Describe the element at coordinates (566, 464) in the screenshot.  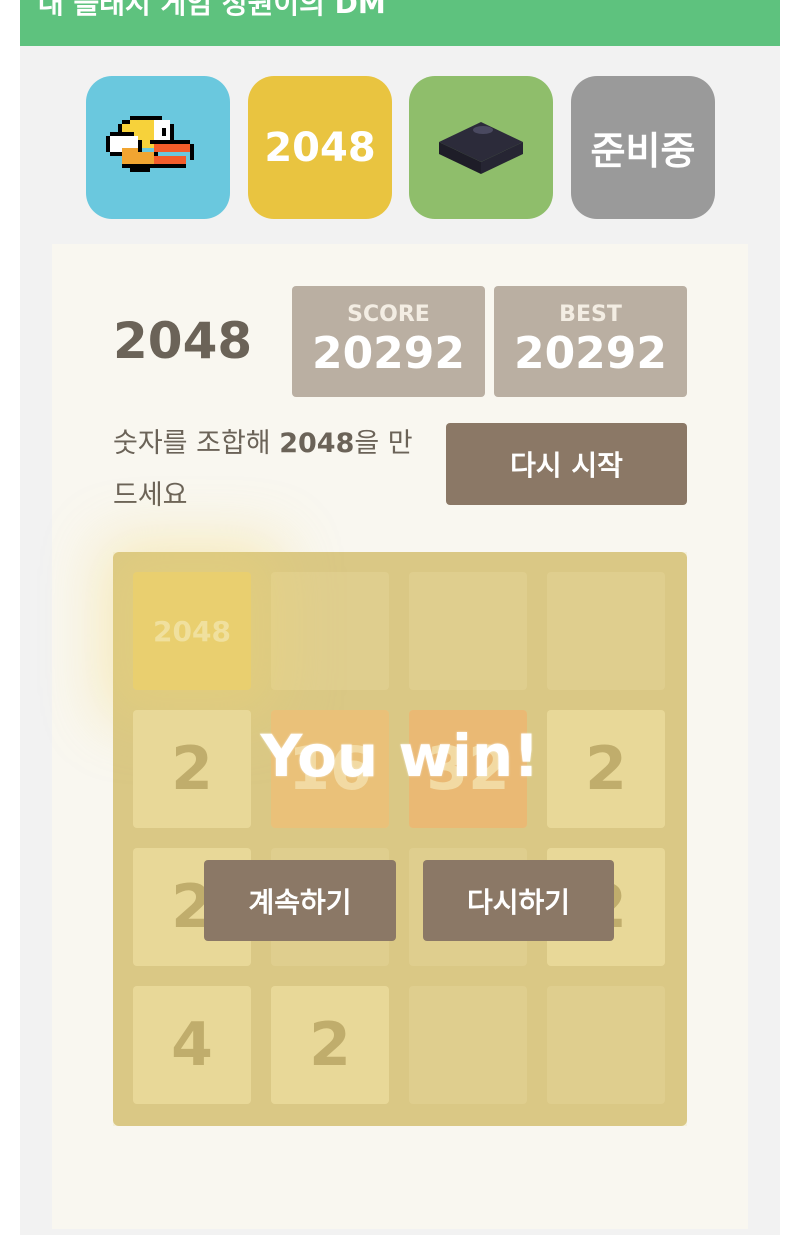
I see `new-game-button: 다시 시작` at that location.